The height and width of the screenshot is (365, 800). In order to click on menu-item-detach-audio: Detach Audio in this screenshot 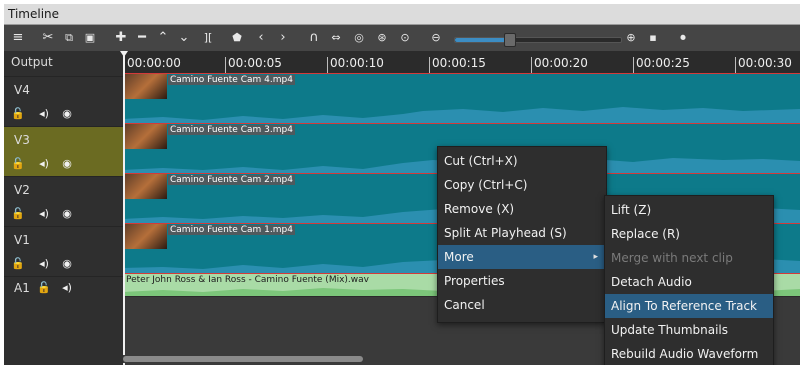, I will do `click(689, 282)`.